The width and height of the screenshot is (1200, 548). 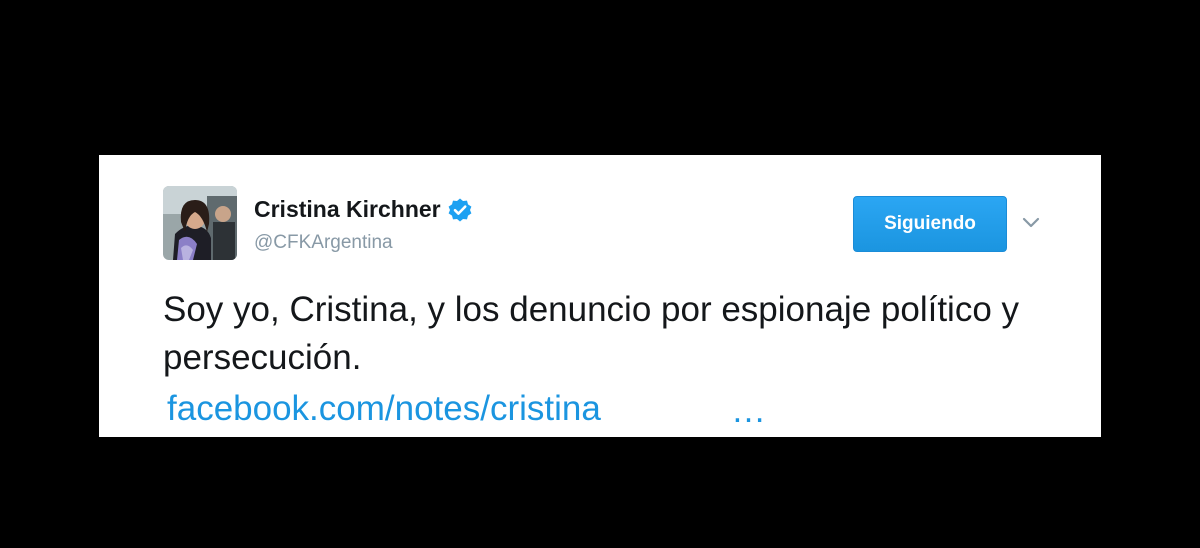 What do you see at coordinates (323, 243) in the screenshot?
I see `author-handle: @CFKArgentina` at bounding box center [323, 243].